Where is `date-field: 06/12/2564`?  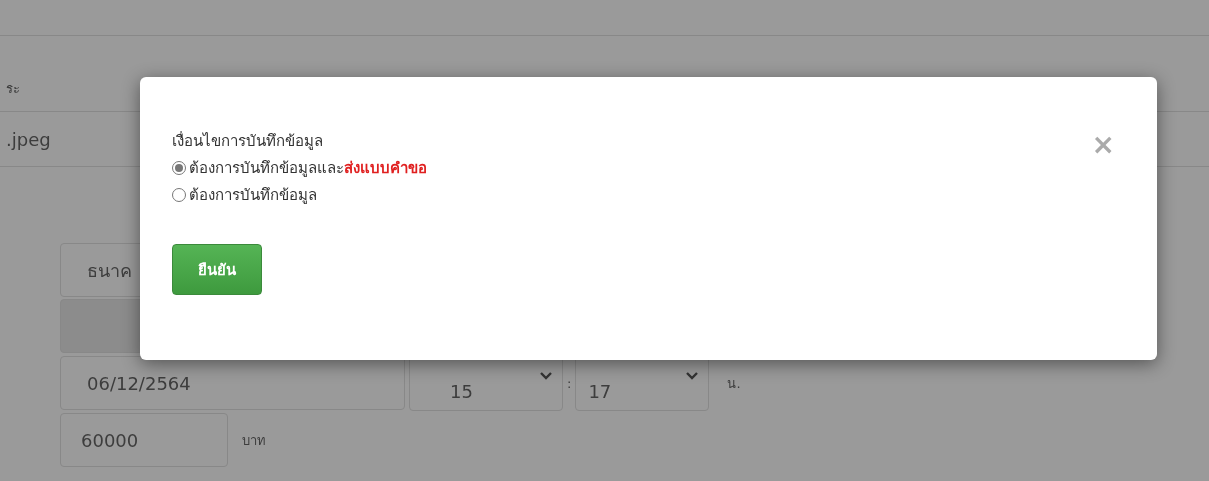 date-field: 06/12/2564 is located at coordinates (232, 383).